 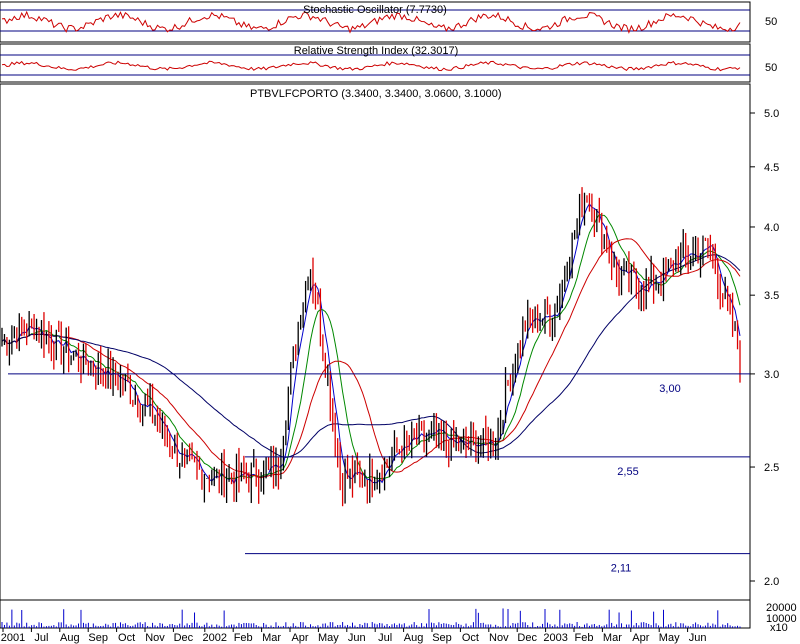 What do you see at coordinates (771, 375) in the screenshot?
I see `y-tick-label: 3.0` at bounding box center [771, 375].